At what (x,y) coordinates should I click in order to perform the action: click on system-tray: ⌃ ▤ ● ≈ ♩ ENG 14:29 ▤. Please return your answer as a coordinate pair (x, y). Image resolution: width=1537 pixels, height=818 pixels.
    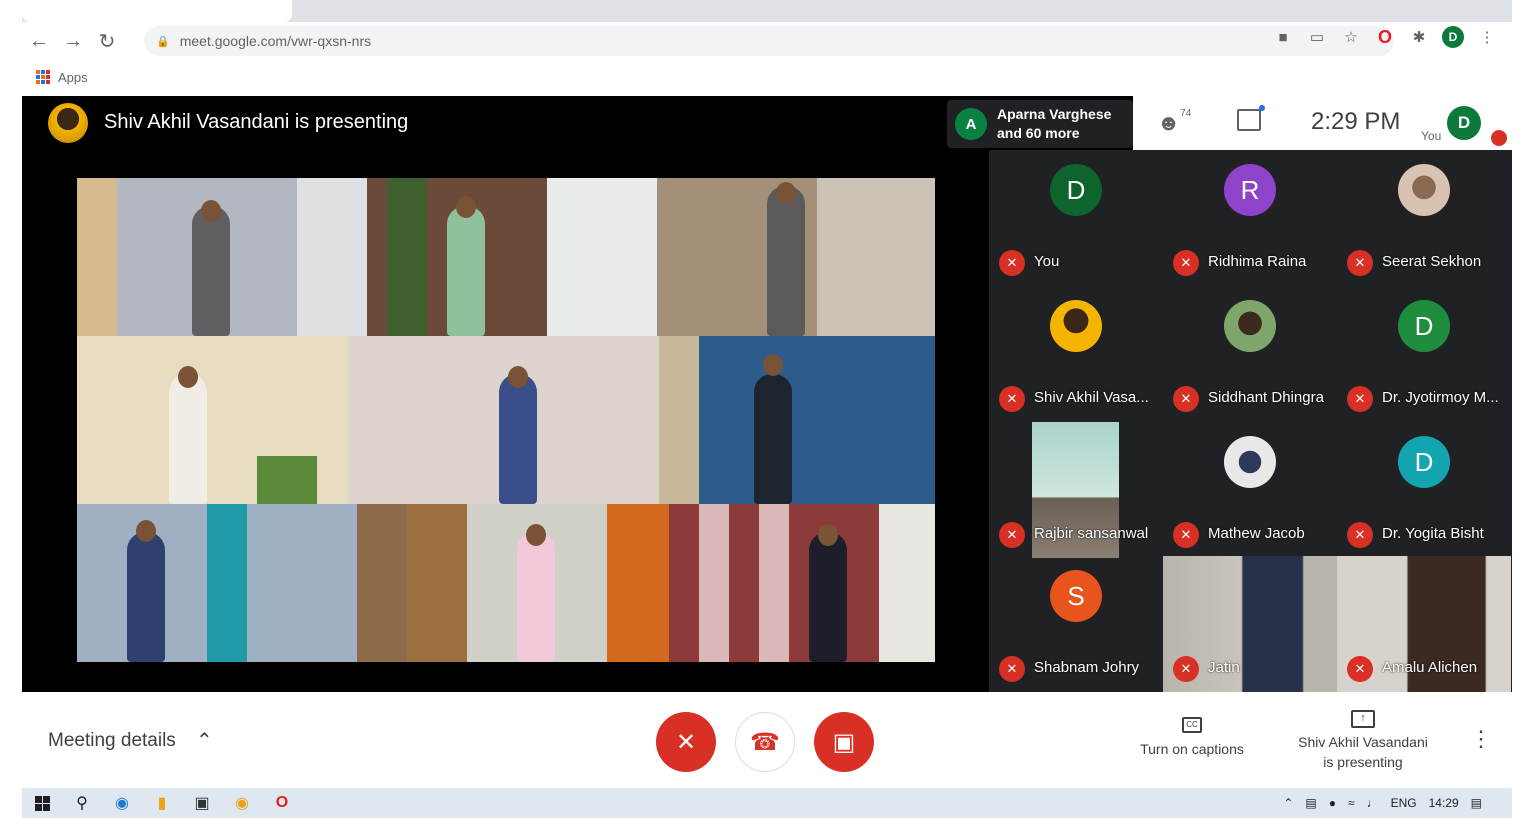
    Looking at the image, I should click on (1382, 803).